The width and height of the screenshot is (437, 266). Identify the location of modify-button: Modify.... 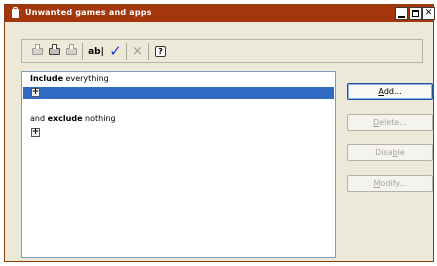
(390, 183).